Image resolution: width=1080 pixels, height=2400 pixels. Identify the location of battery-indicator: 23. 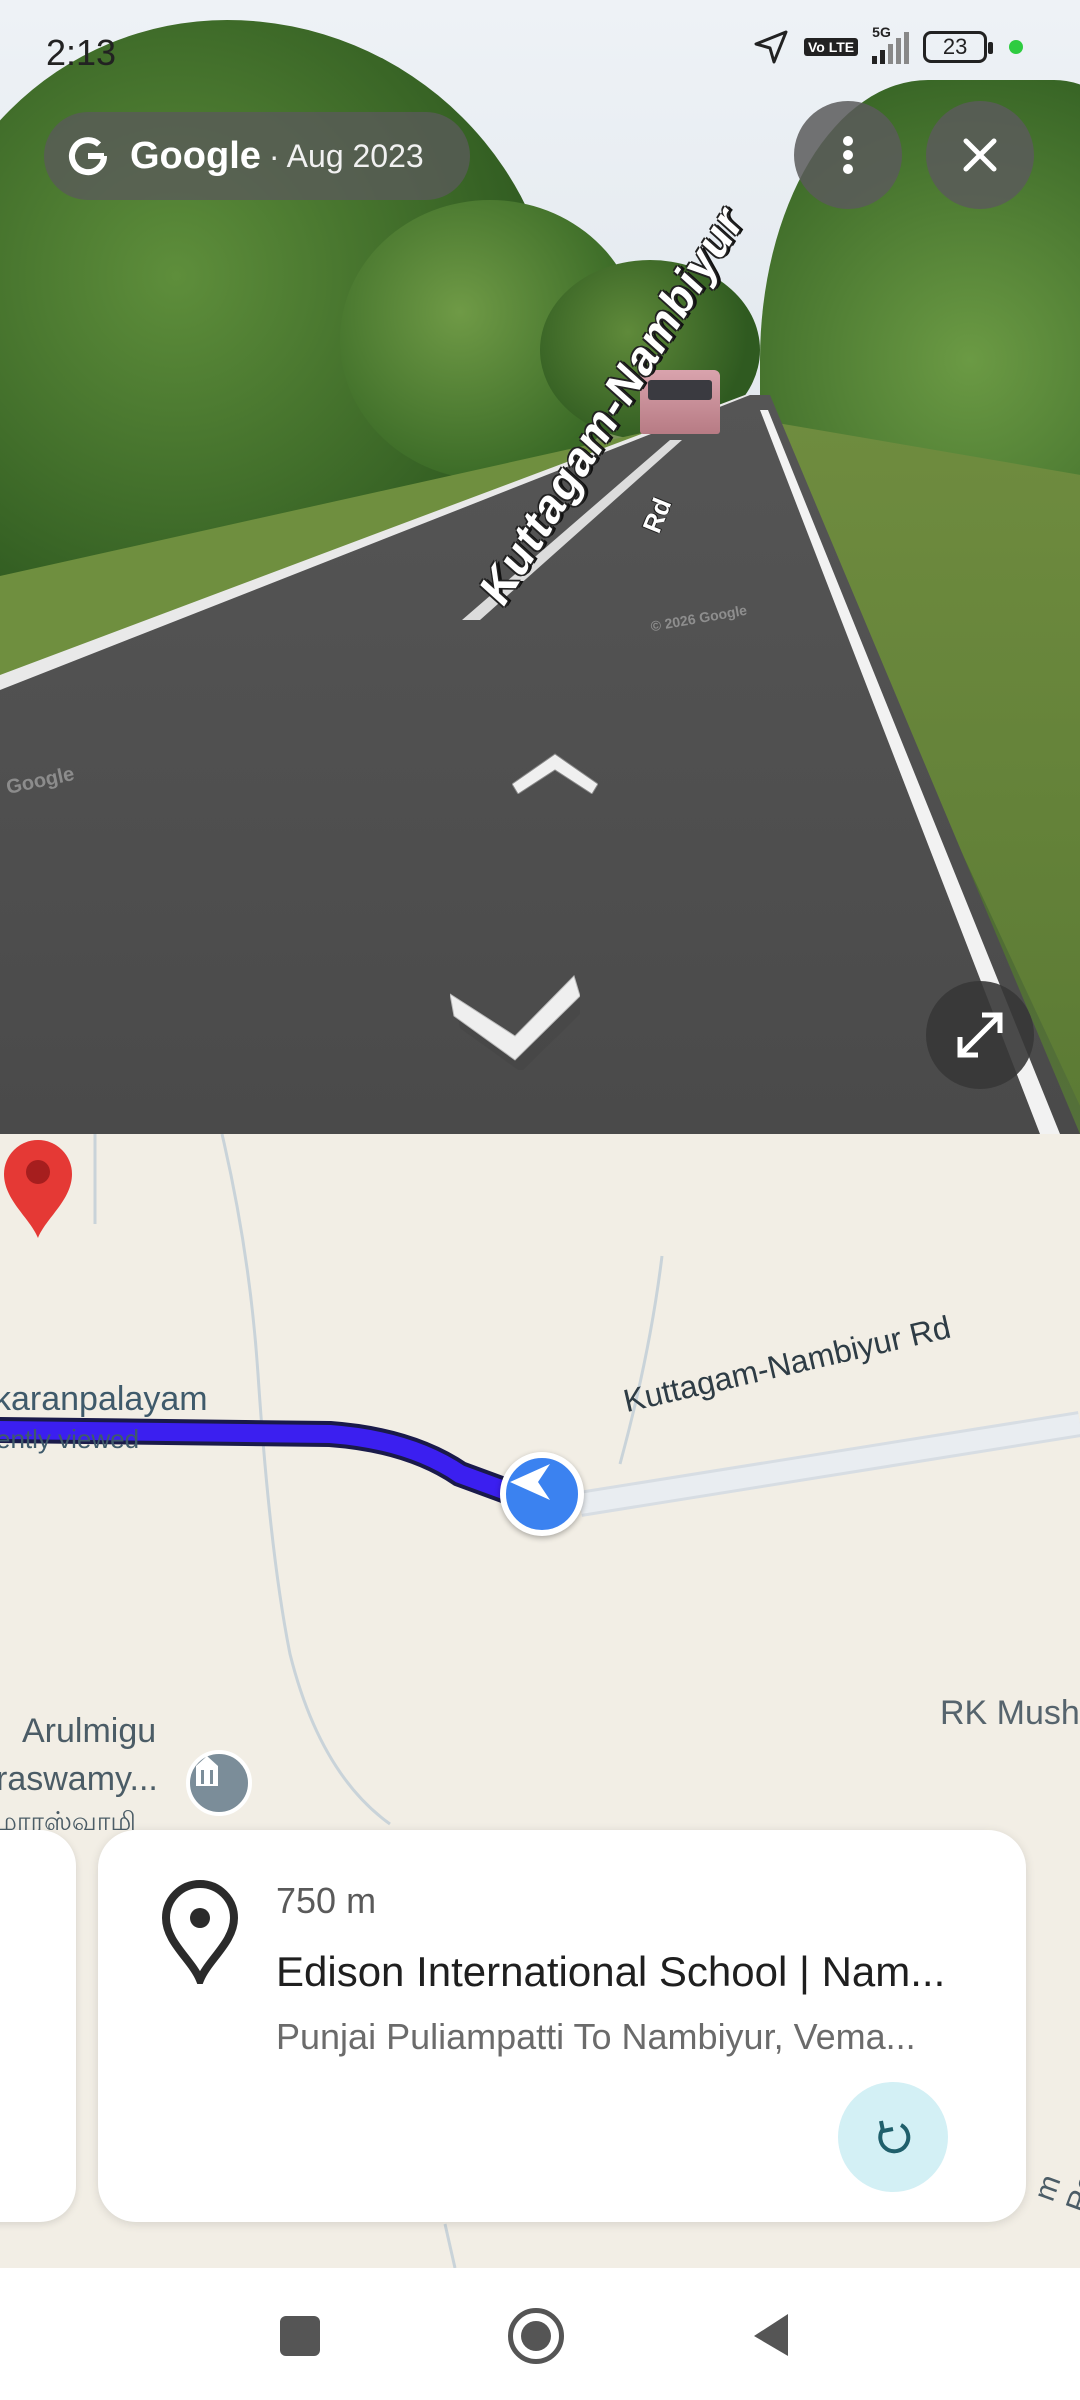
(958, 47).